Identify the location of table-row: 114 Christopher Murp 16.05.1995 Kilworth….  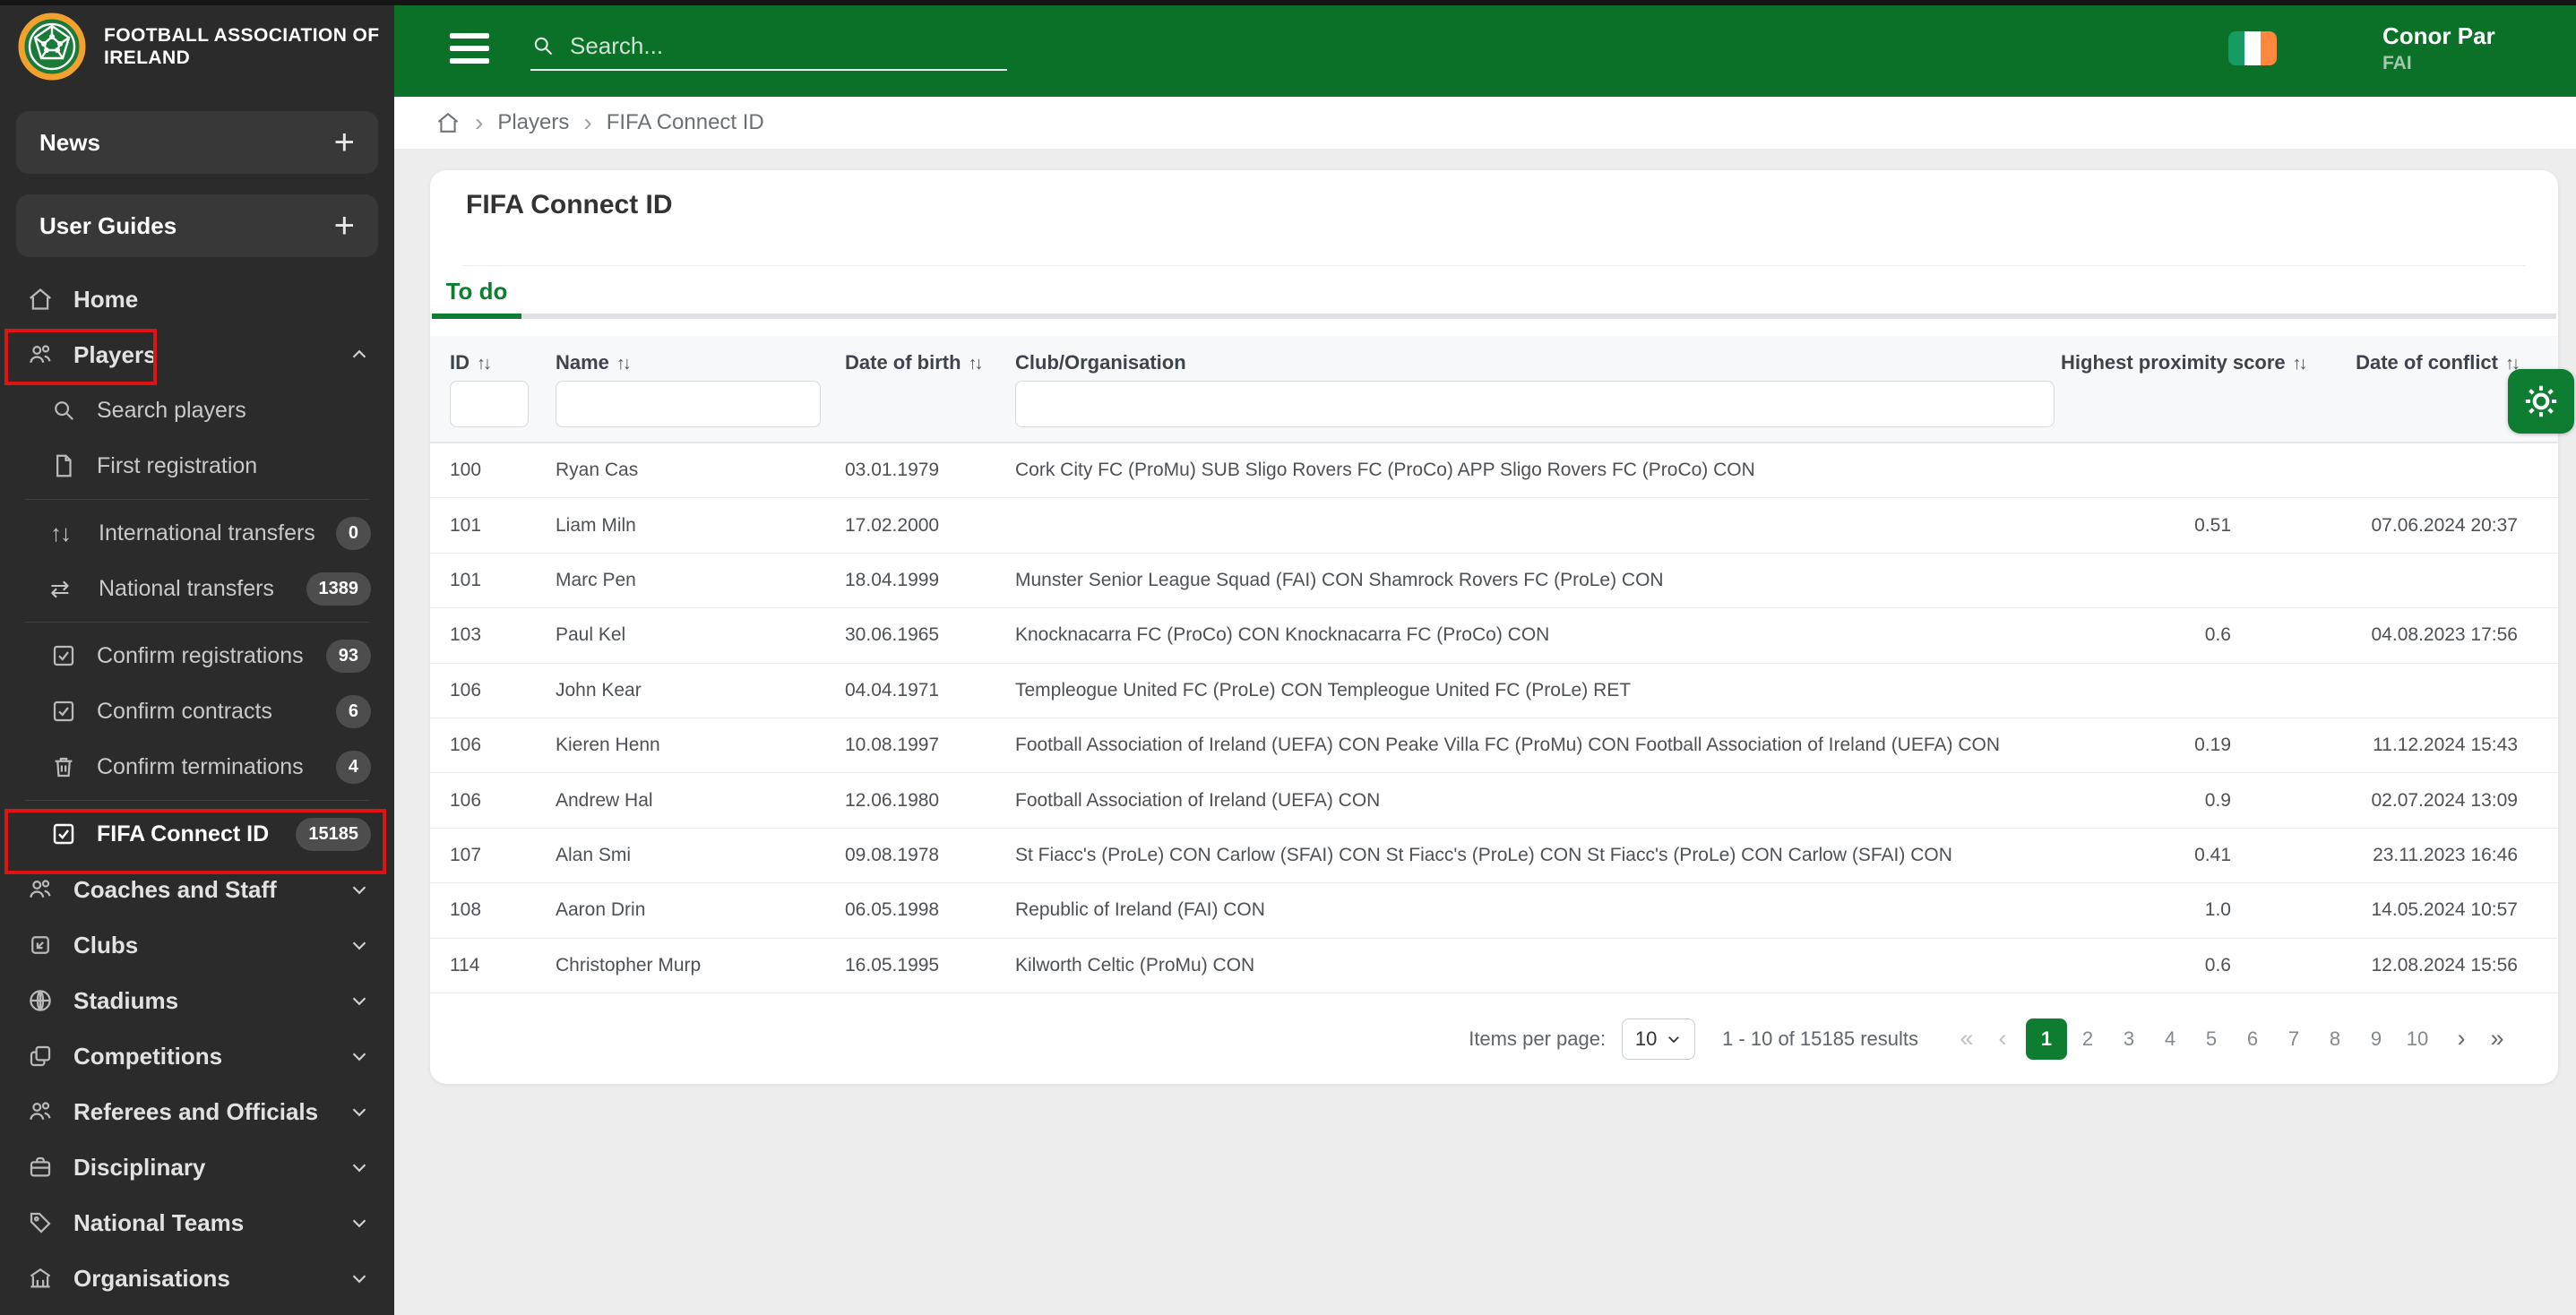
(1494, 966).